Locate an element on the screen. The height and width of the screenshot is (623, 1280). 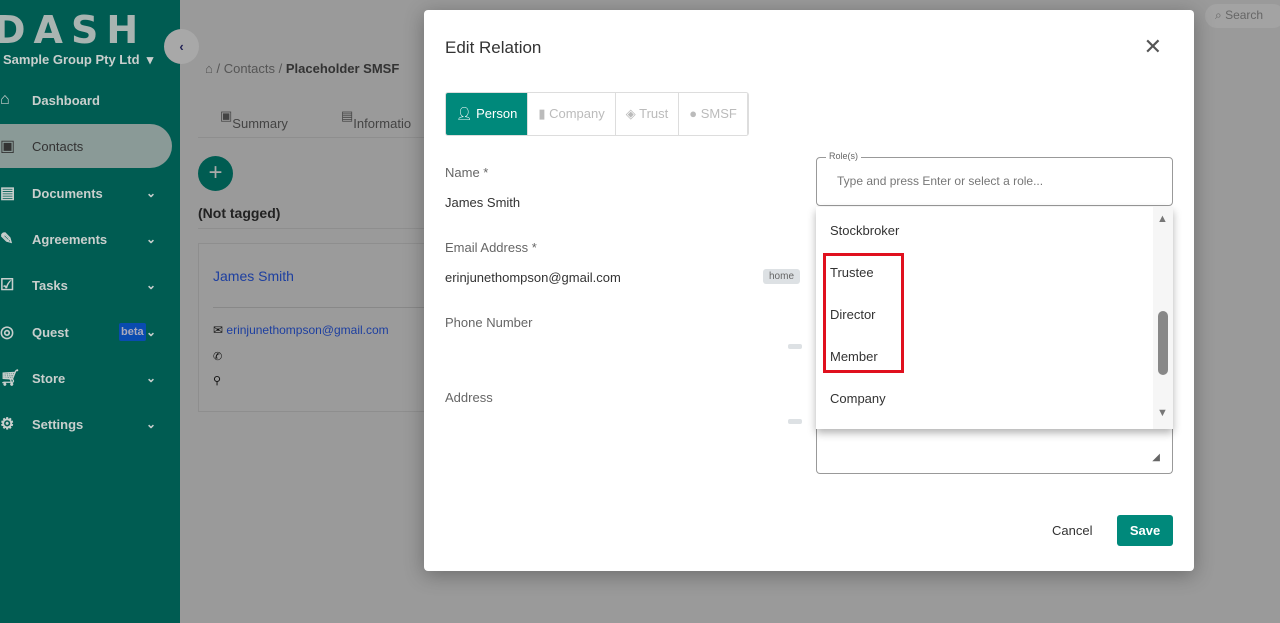
phone-icon: ✆ is located at coordinates (218, 357).